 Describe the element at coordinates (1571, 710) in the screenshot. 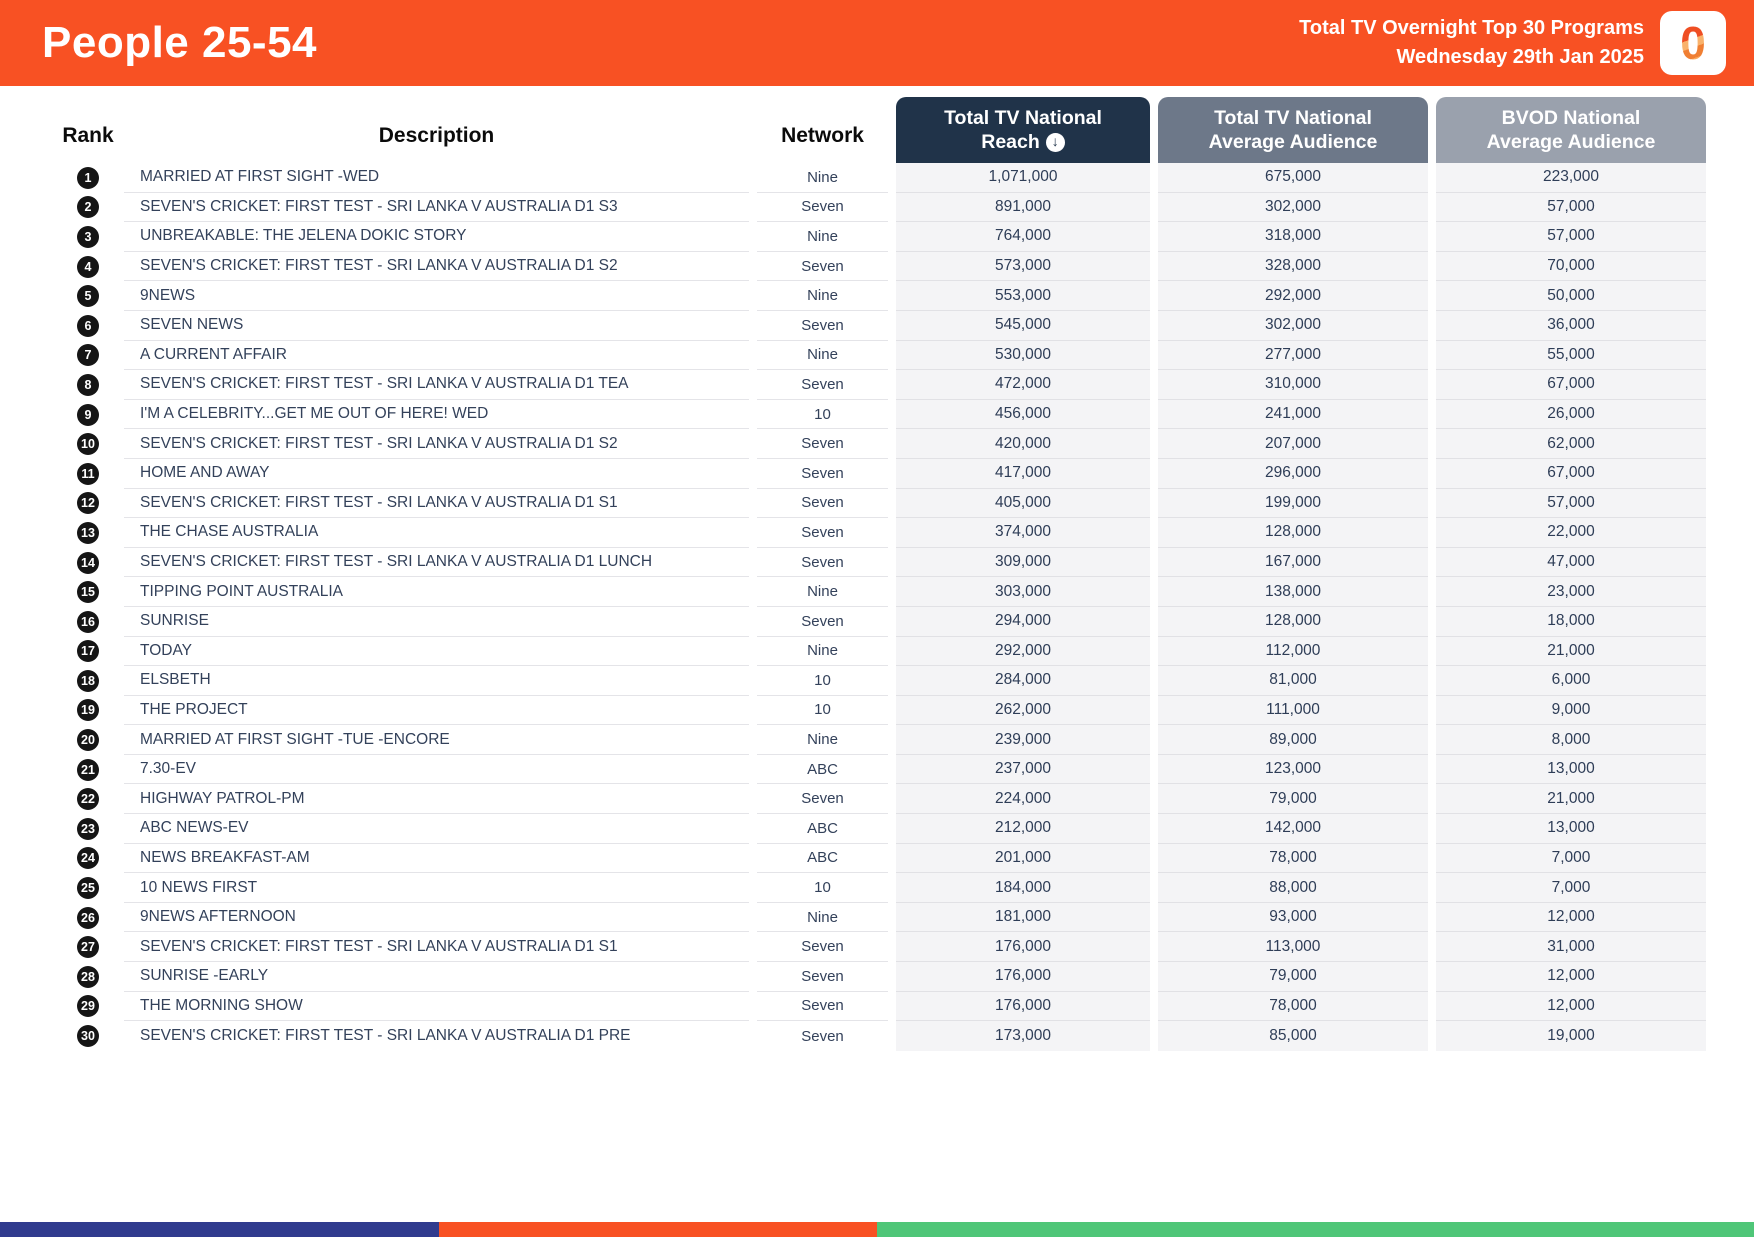

I see `bvod-audience-value: 9,000` at that location.